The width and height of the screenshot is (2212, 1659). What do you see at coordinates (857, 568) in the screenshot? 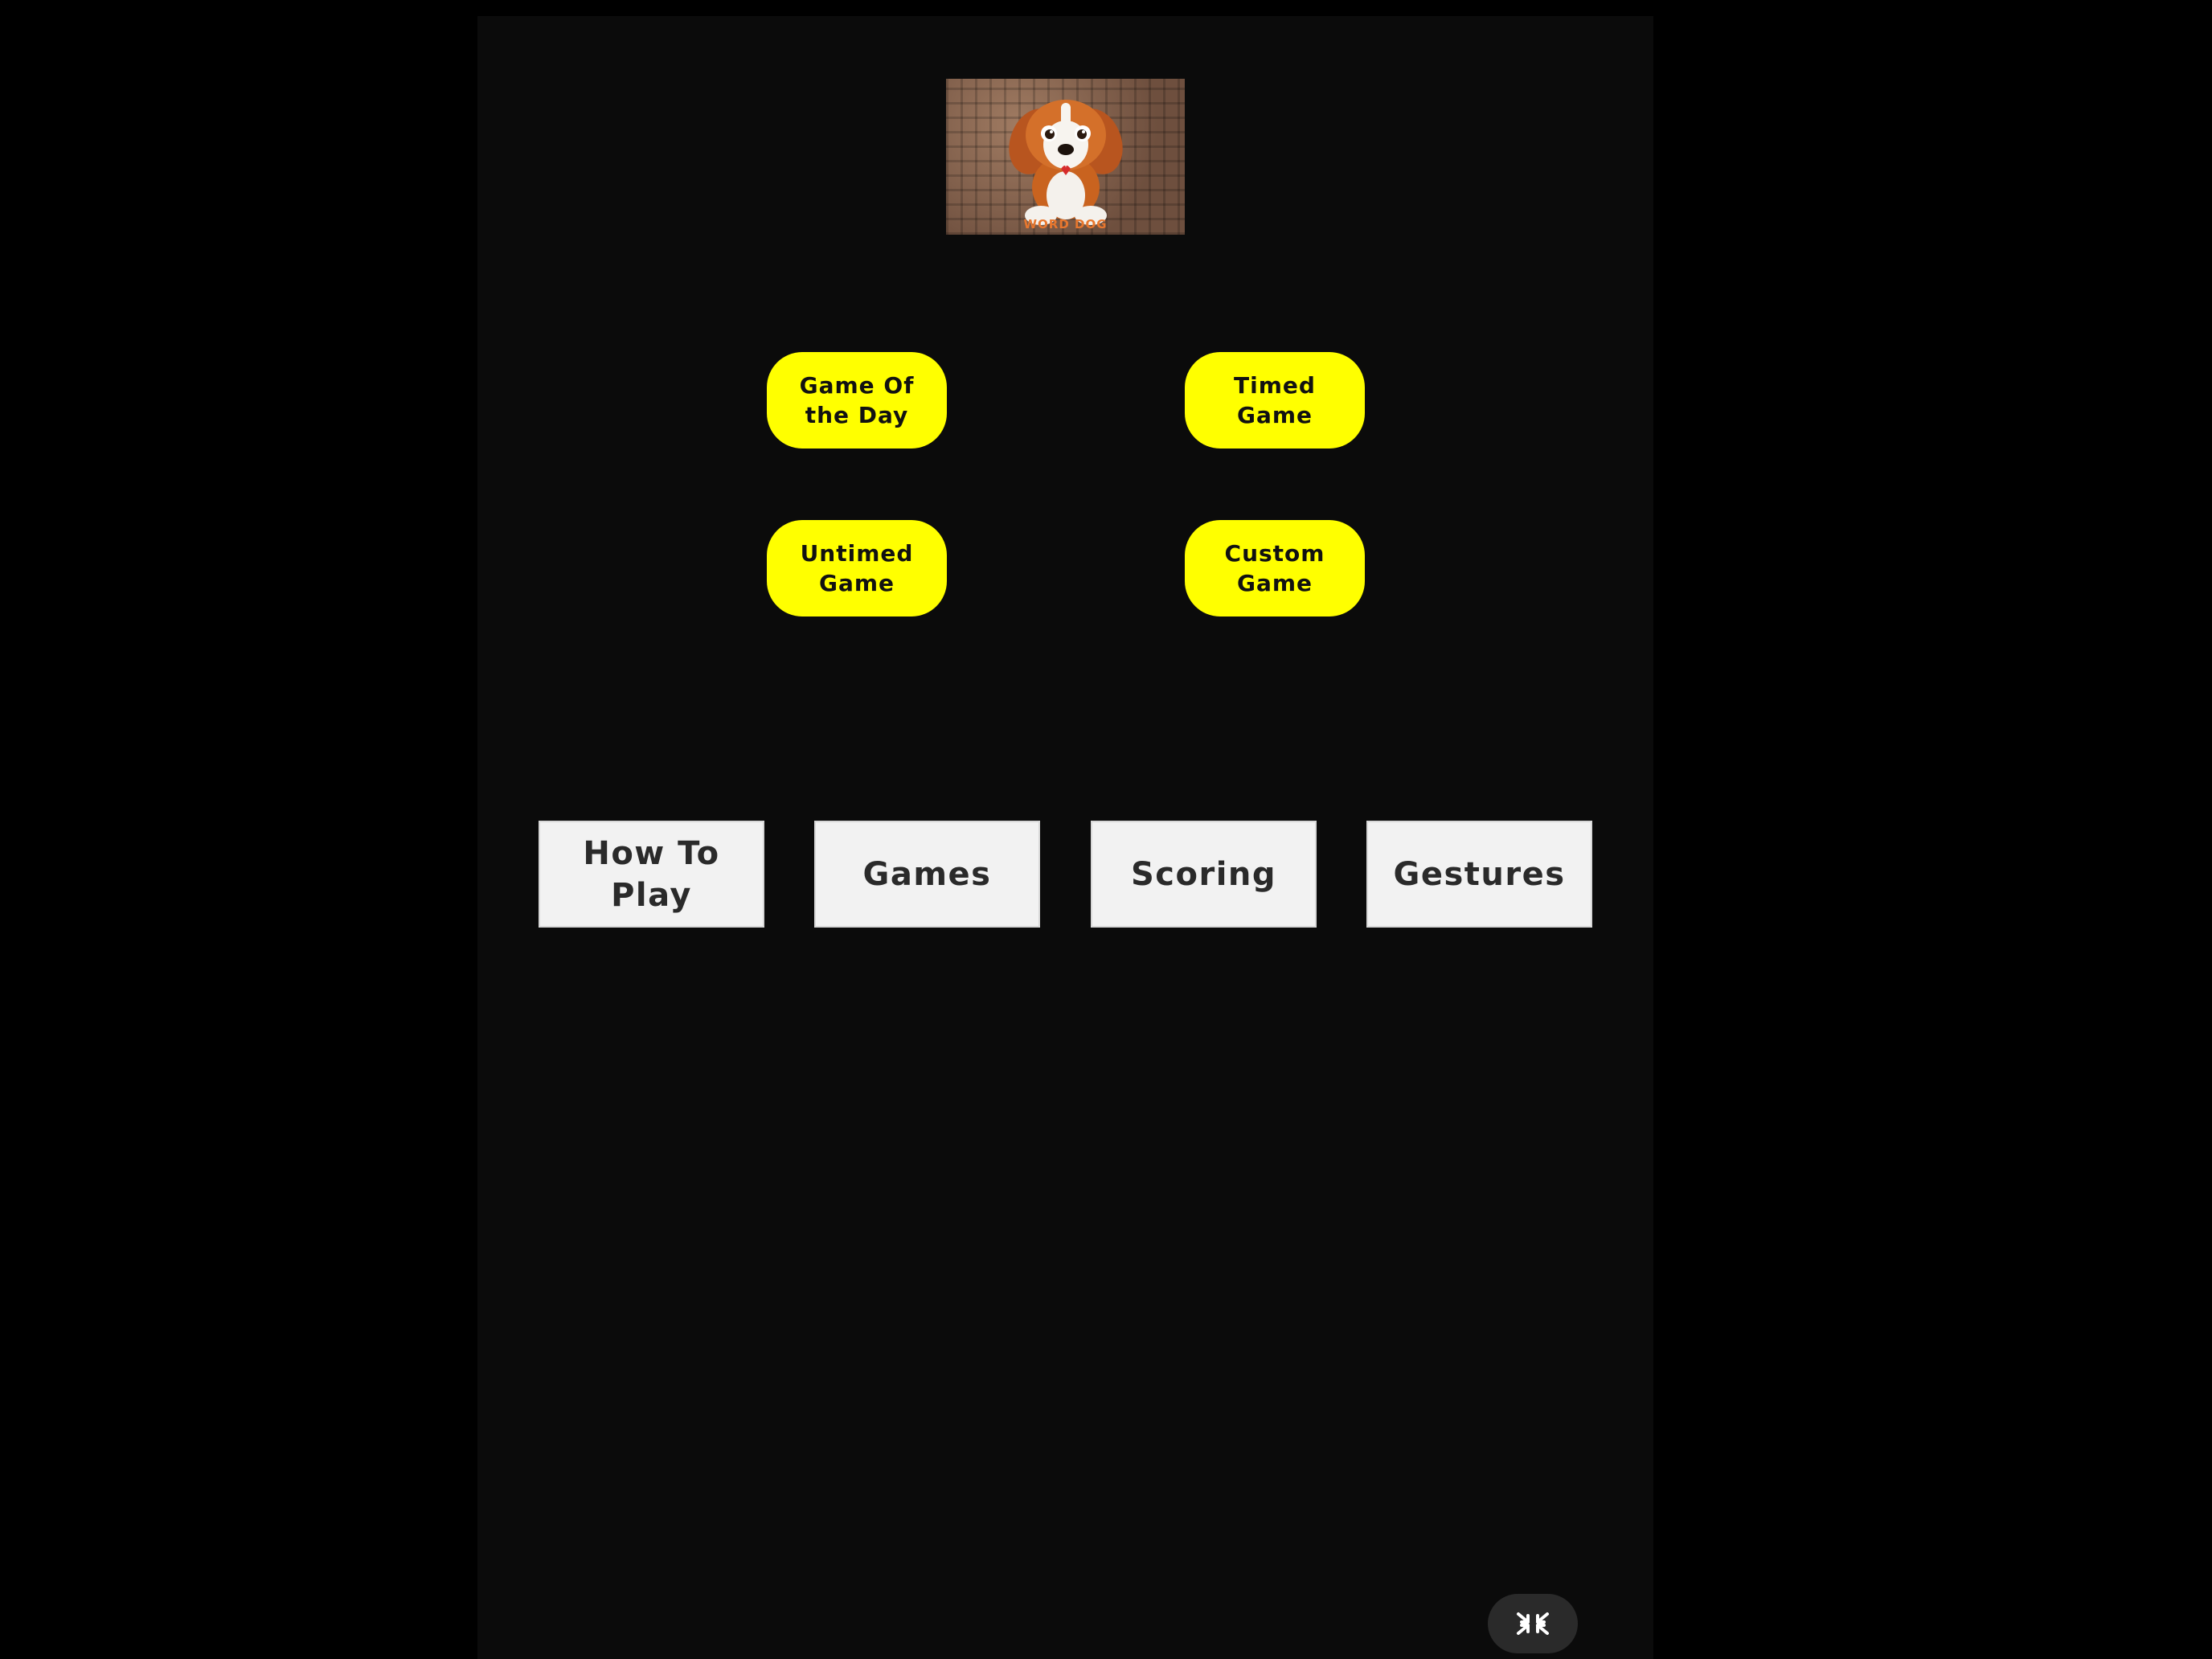
I see `untimed-game-button: Untimed Game` at bounding box center [857, 568].